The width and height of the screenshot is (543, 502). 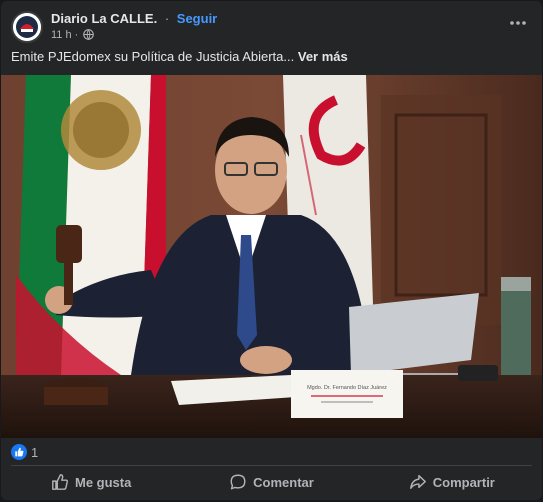 I want to click on see-more-link: Ver más, so click(x=323, y=56).